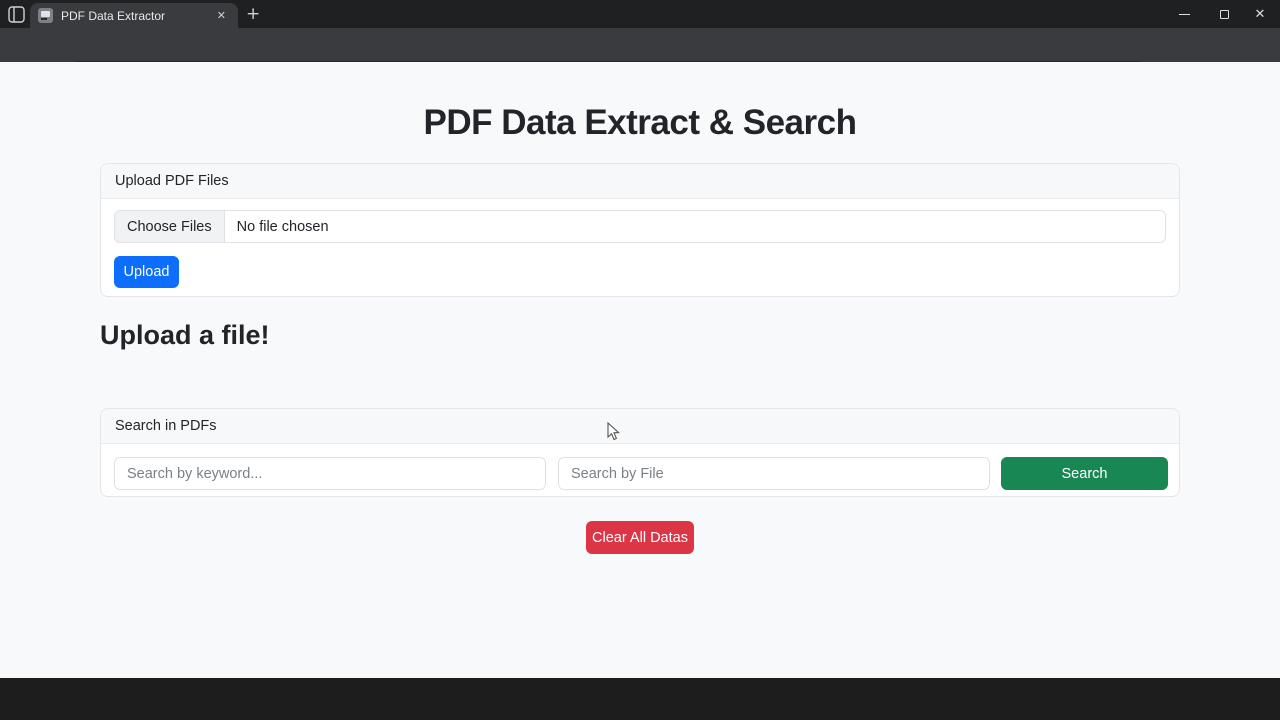  I want to click on search-button: Search, so click(1084, 473).